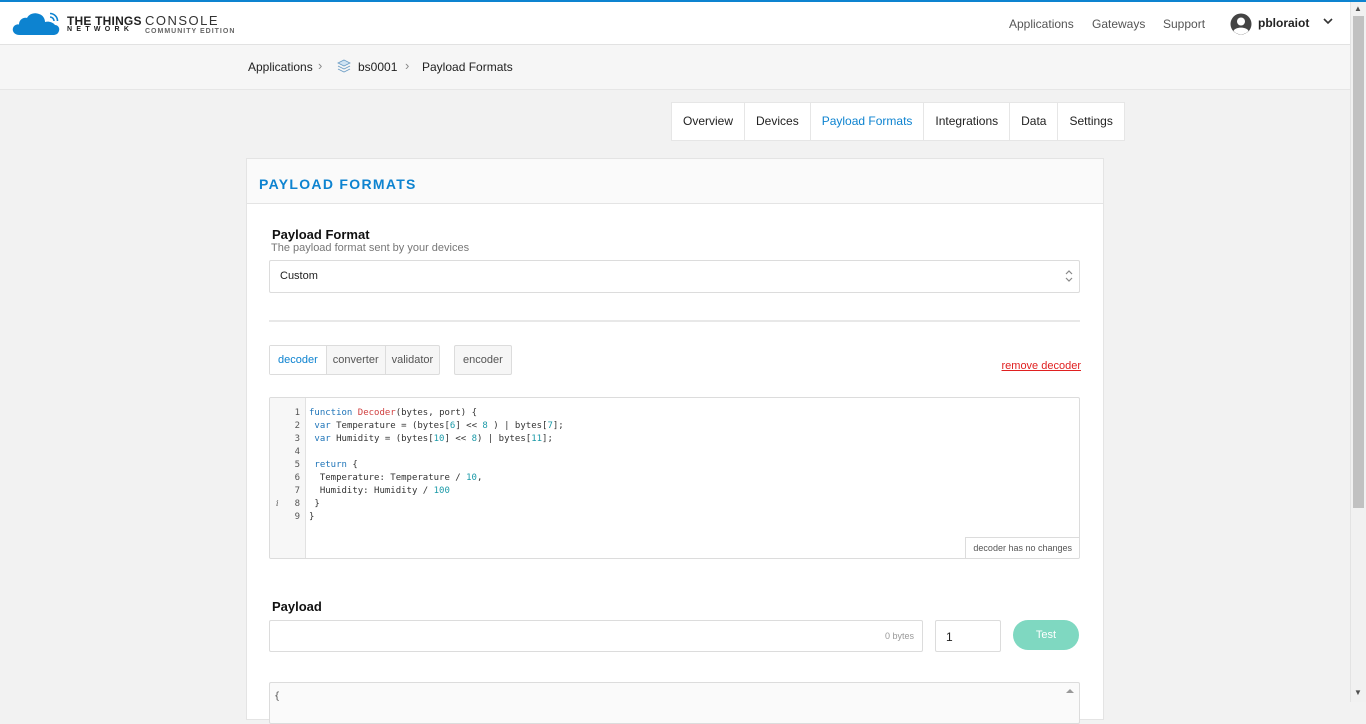  What do you see at coordinates (100, 29) in the screenshot?
I see `brand-name-bottom: NETWORK` at bounding box center [100, 29].